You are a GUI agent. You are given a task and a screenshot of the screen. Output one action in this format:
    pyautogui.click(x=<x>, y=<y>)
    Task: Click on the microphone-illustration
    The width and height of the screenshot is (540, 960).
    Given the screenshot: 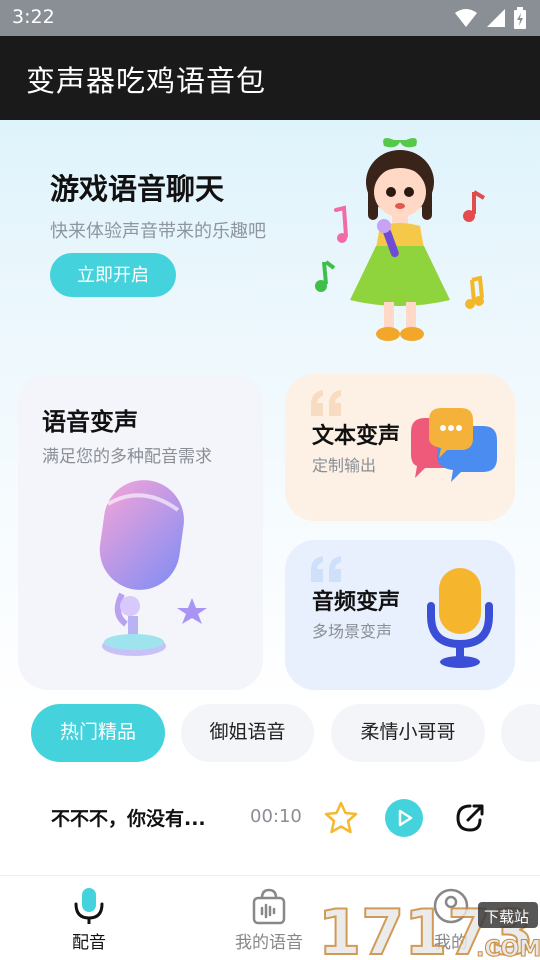 What is the action you would take?
    pyautogui.click(x=153, y=568)
    